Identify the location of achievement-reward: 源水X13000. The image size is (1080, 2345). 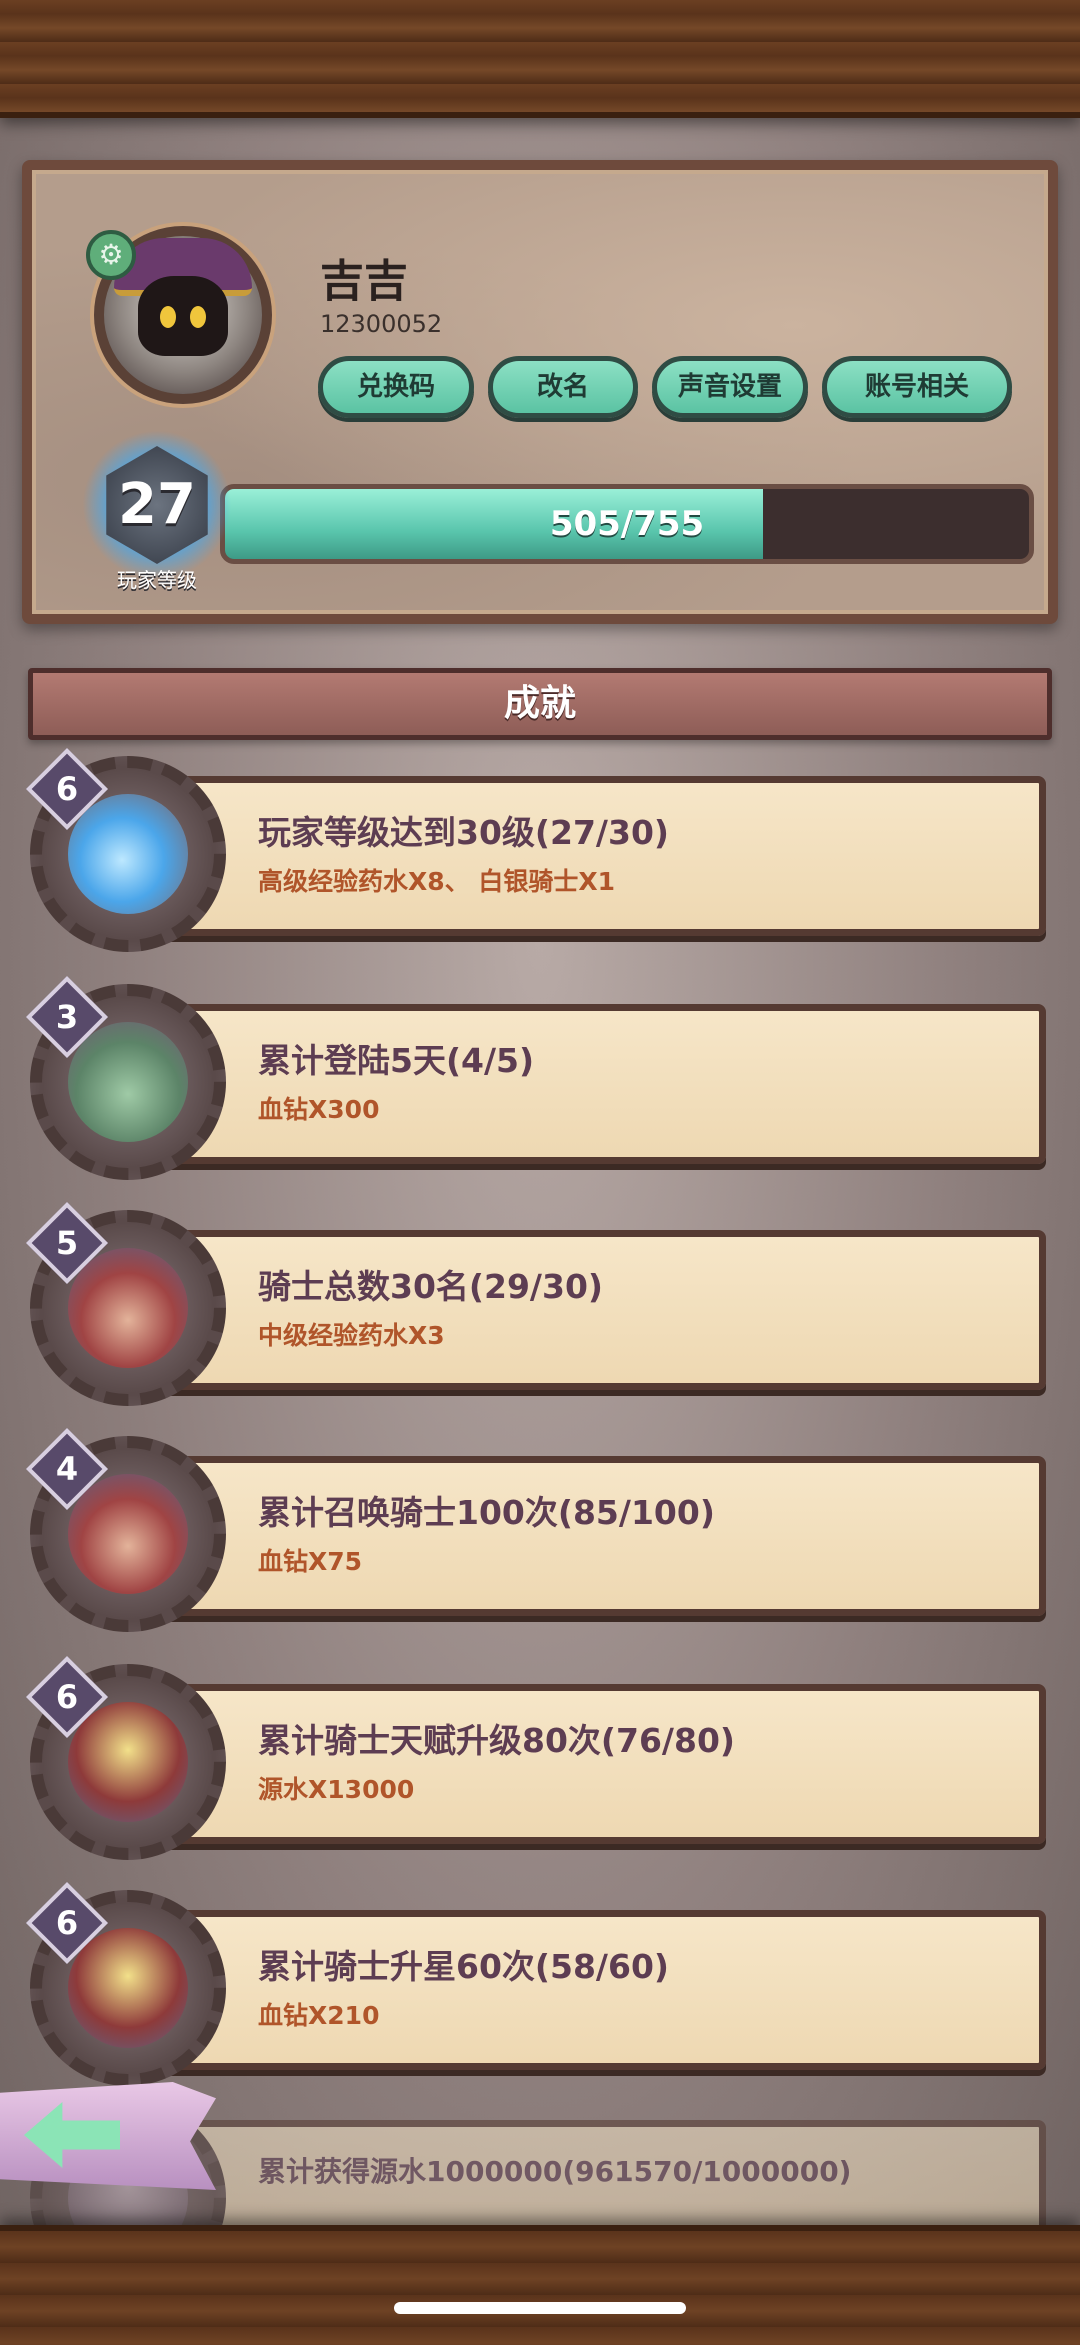
(336, 1789).